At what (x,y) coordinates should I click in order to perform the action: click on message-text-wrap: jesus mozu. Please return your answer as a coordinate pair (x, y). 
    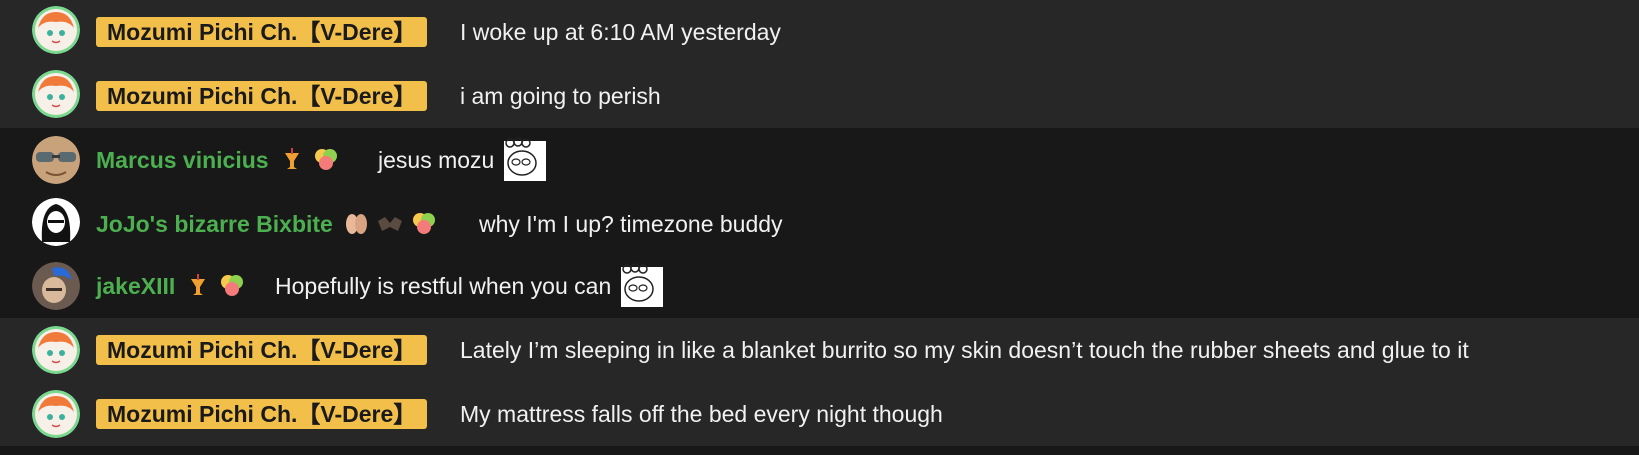
    Looking at the image, I should click on (463, 160).